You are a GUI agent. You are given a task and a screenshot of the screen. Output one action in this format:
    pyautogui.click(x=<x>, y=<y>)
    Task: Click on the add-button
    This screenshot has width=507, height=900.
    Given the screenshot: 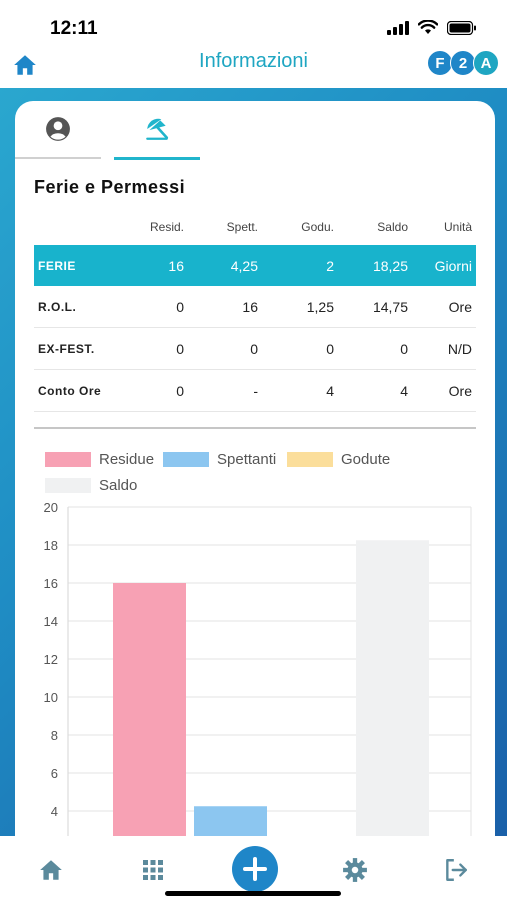 What is the action you would take?
    pyautogui.click(x=255, y=869)
    